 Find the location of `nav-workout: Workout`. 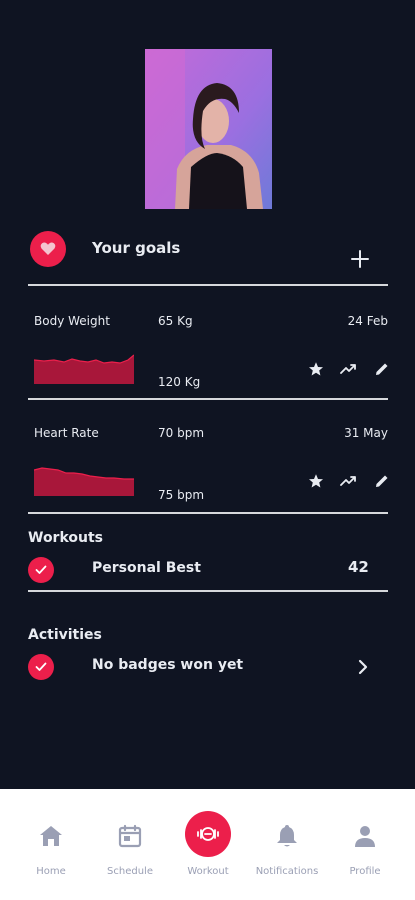

nav-workout: Workout is located at coordinates (208, 844).